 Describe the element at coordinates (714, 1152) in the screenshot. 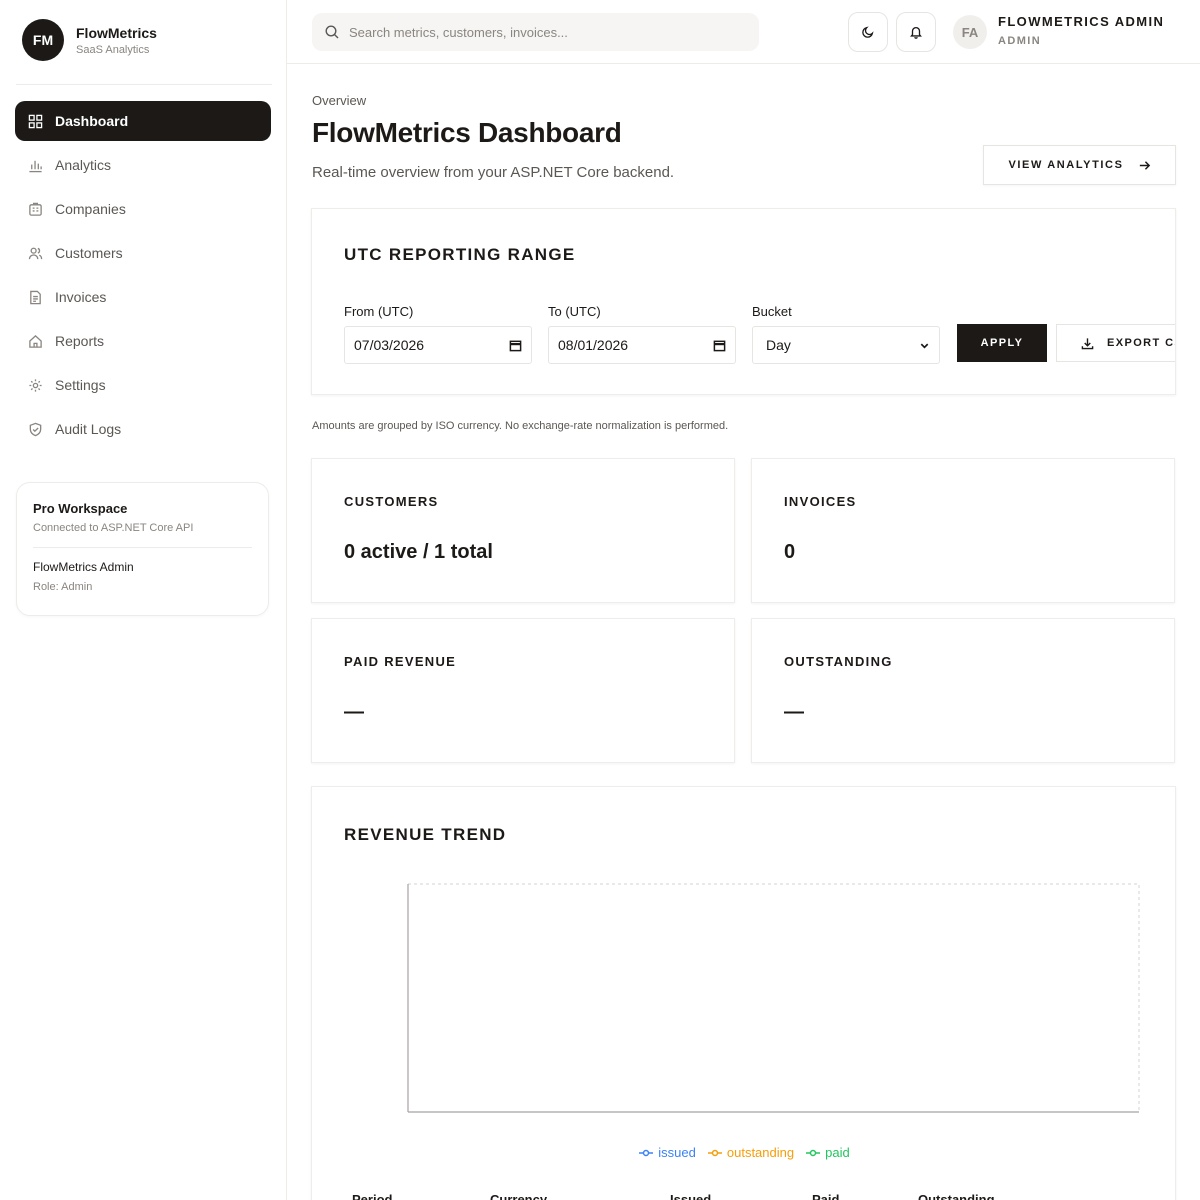

I see `legend-outstanding-marker` at that location.